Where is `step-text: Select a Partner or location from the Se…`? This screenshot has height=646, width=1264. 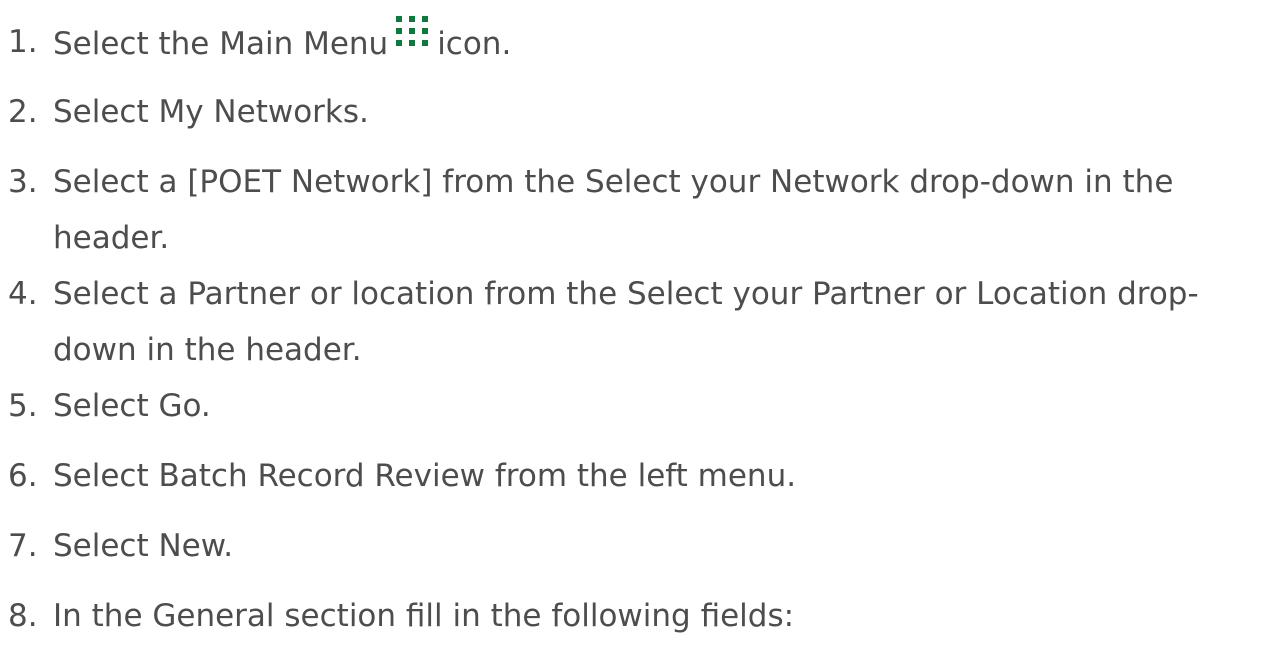 step-text: Select a Partner or location from the Se… is located at coordinates (626, 294).